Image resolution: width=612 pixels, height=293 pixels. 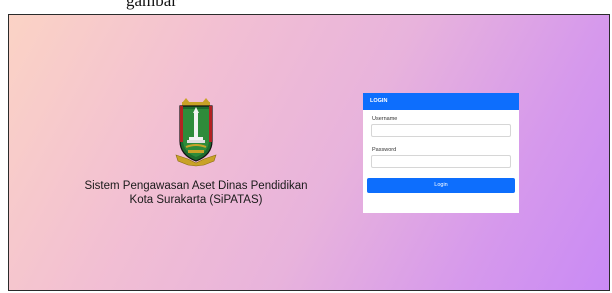 I want to click on username-input, so click(x=441, y=130).